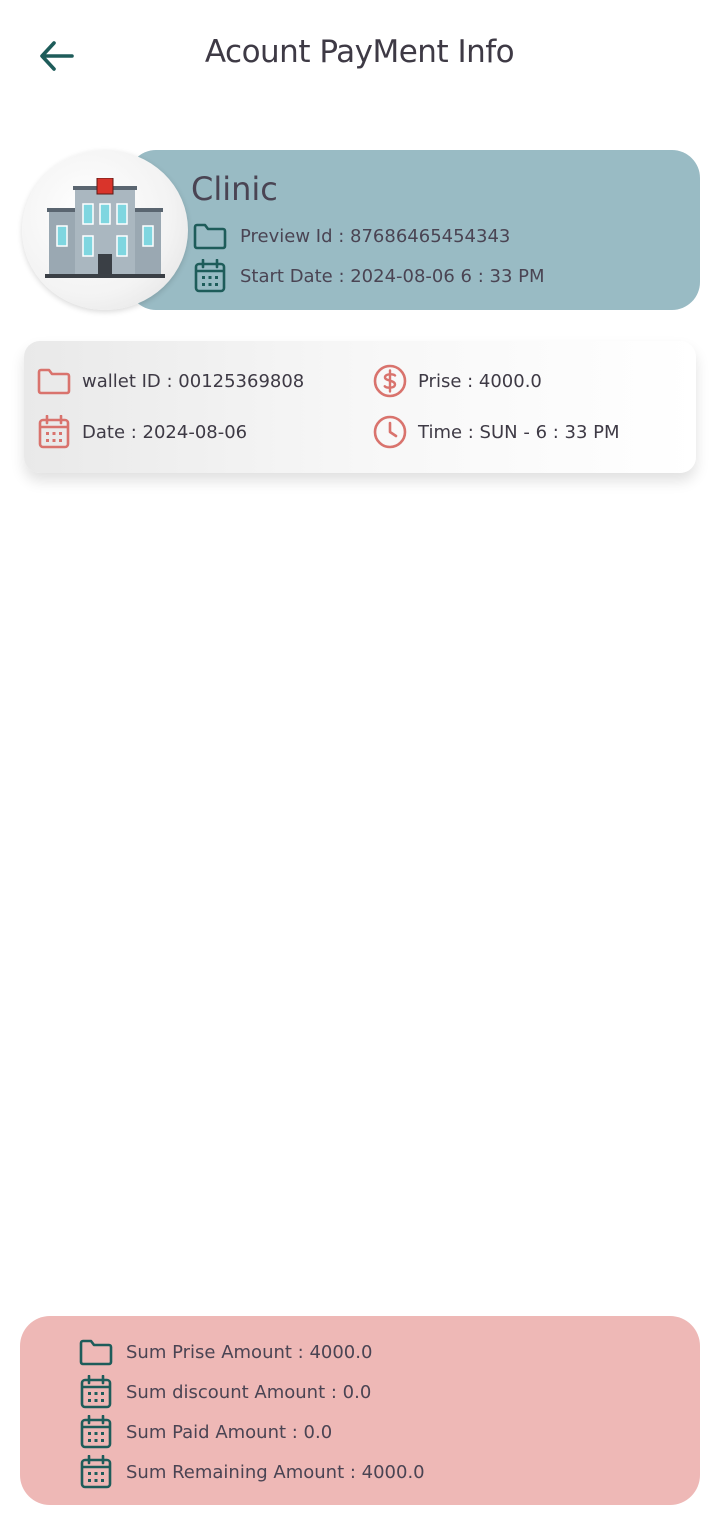 The height and width of the screenshot is (1524, 719). I want to click on sum-remaining-row: Sum Remaining Amount : 4000.0, so click(251, 1472).